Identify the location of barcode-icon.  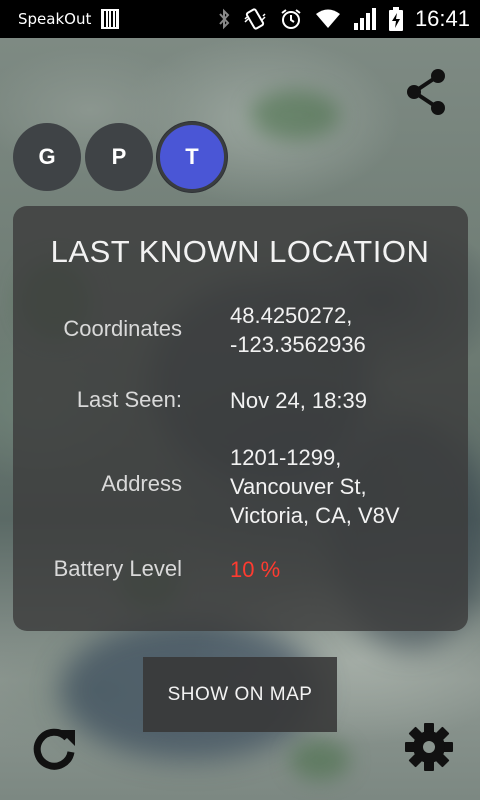
(110, 19).